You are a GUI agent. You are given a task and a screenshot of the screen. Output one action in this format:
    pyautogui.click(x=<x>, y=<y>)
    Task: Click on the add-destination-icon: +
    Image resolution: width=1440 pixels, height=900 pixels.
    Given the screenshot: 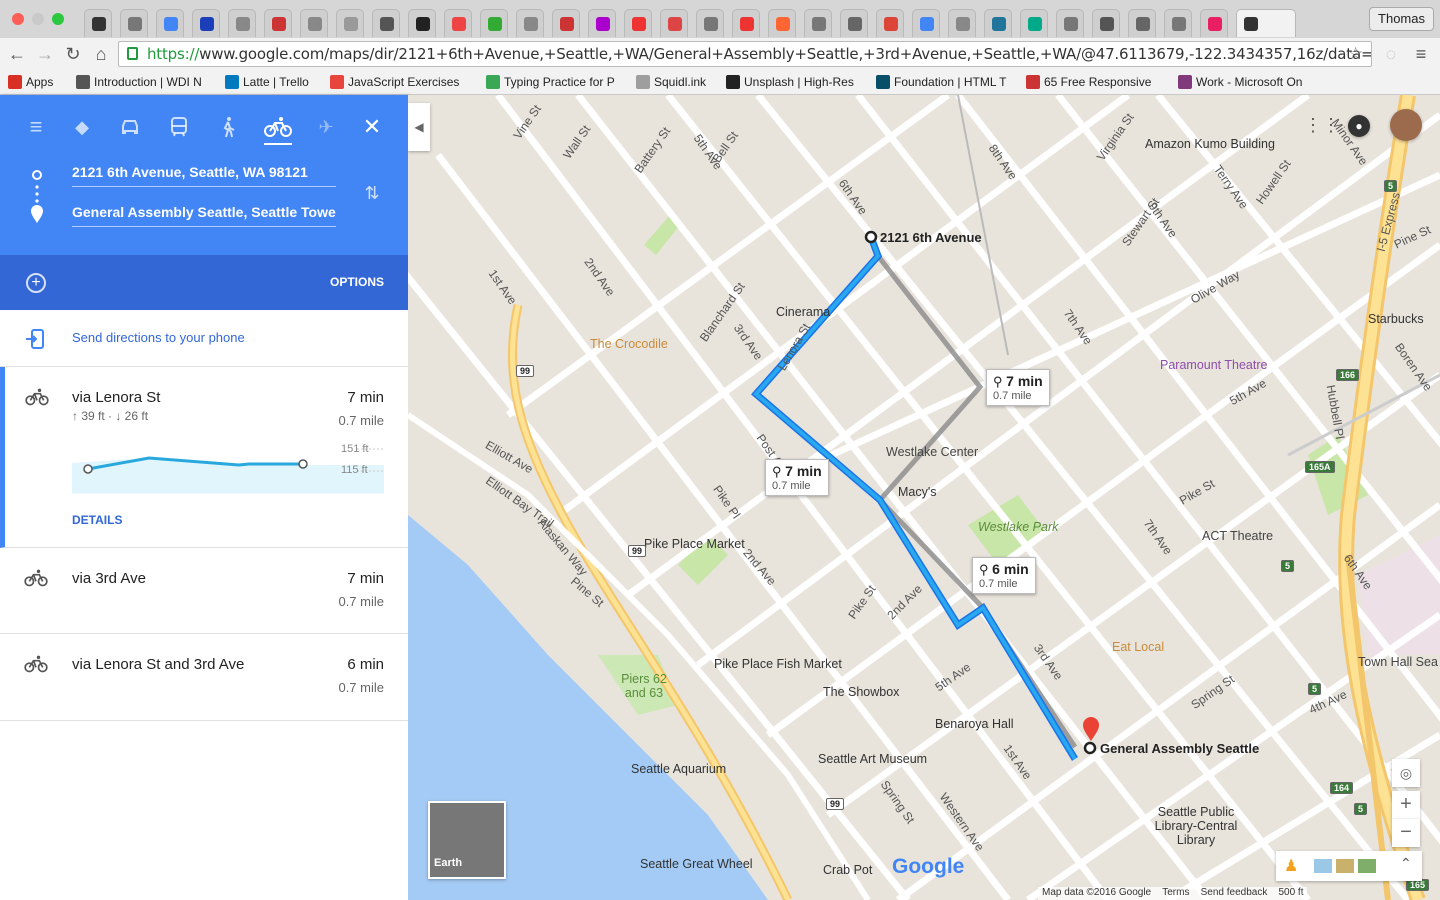 What is the action you would take?
    pyautogui.click(x=36, y=283)
    